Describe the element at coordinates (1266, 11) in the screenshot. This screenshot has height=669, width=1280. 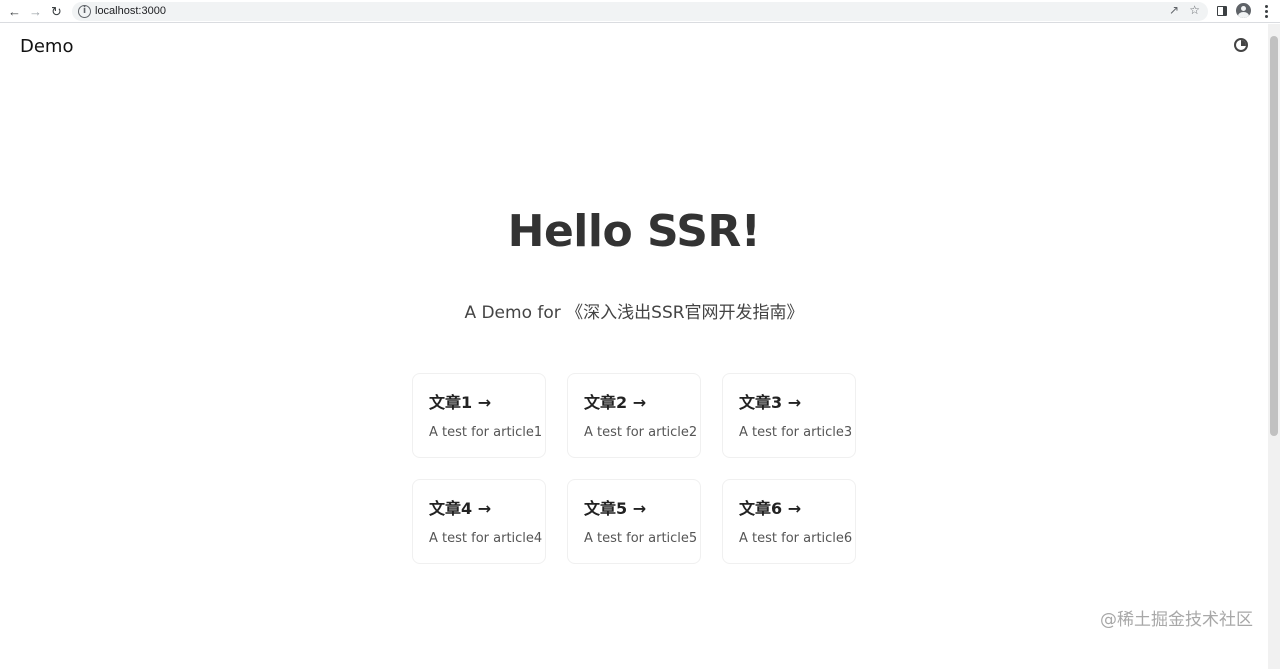
I see `browser-menu-icon` at that location.